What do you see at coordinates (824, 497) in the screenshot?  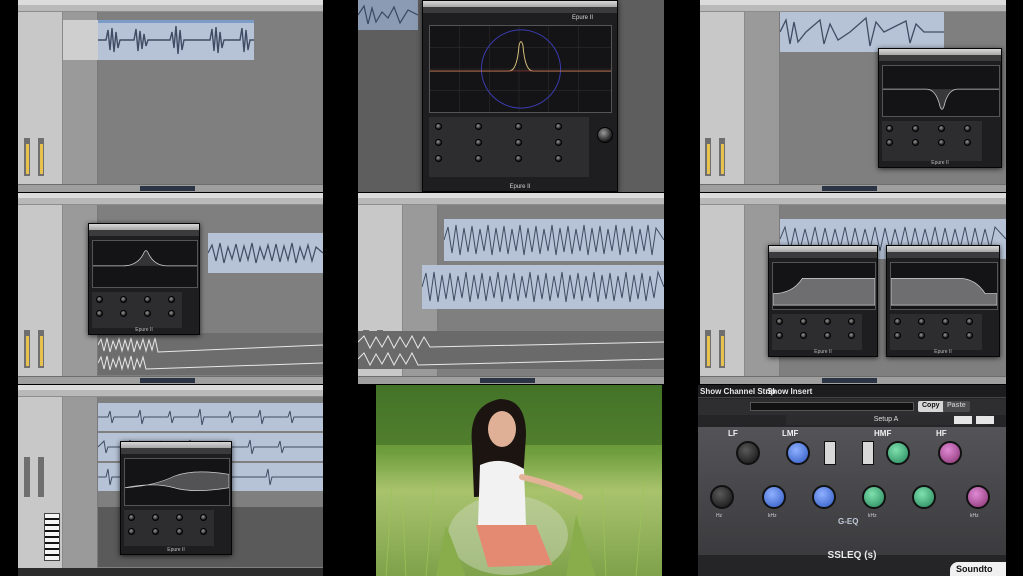 I see `lmf-q-knob` at bounding box center [824, 497].